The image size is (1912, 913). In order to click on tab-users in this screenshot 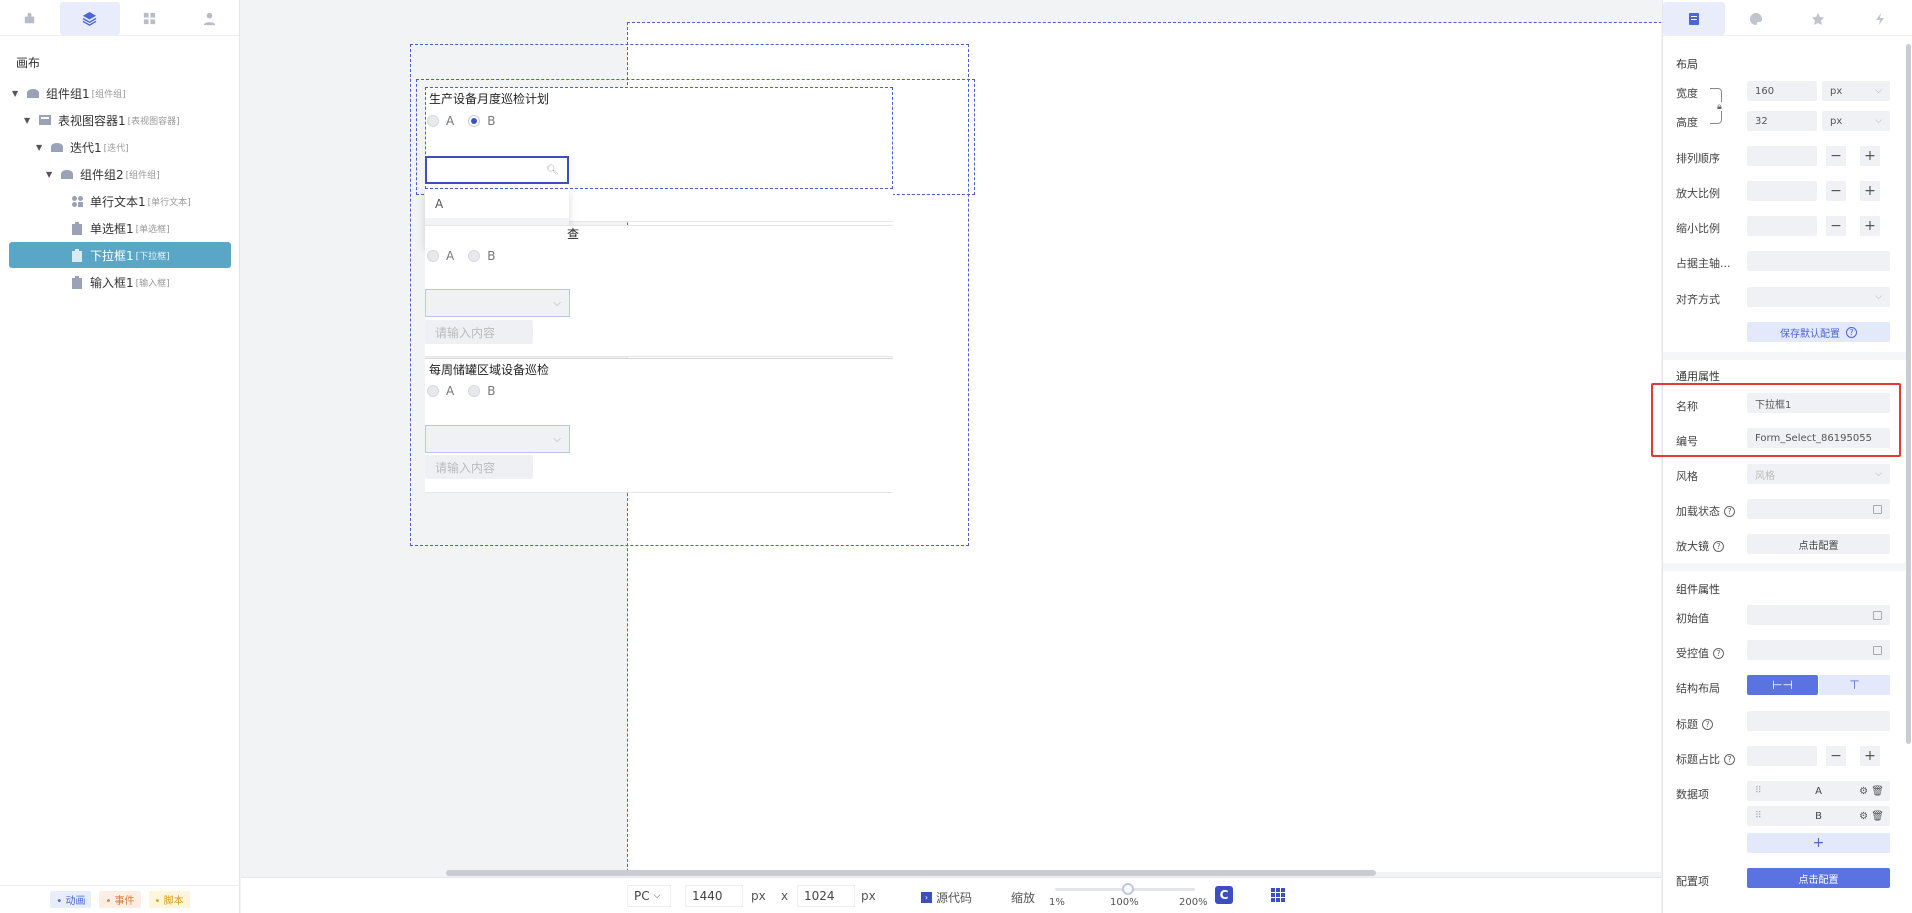, I will do `click(209, 18)`.